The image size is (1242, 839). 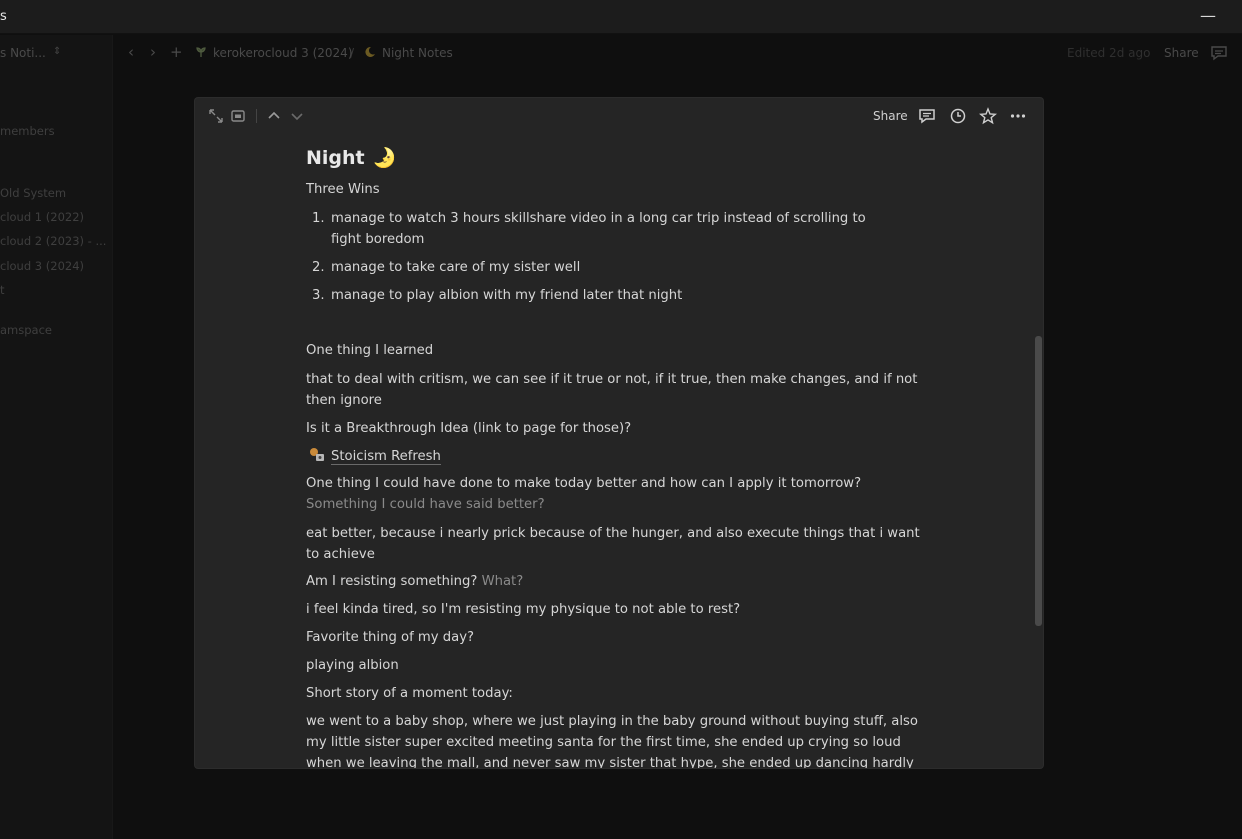 I want to click on more-options-icon, so click(x=1018, y=116).